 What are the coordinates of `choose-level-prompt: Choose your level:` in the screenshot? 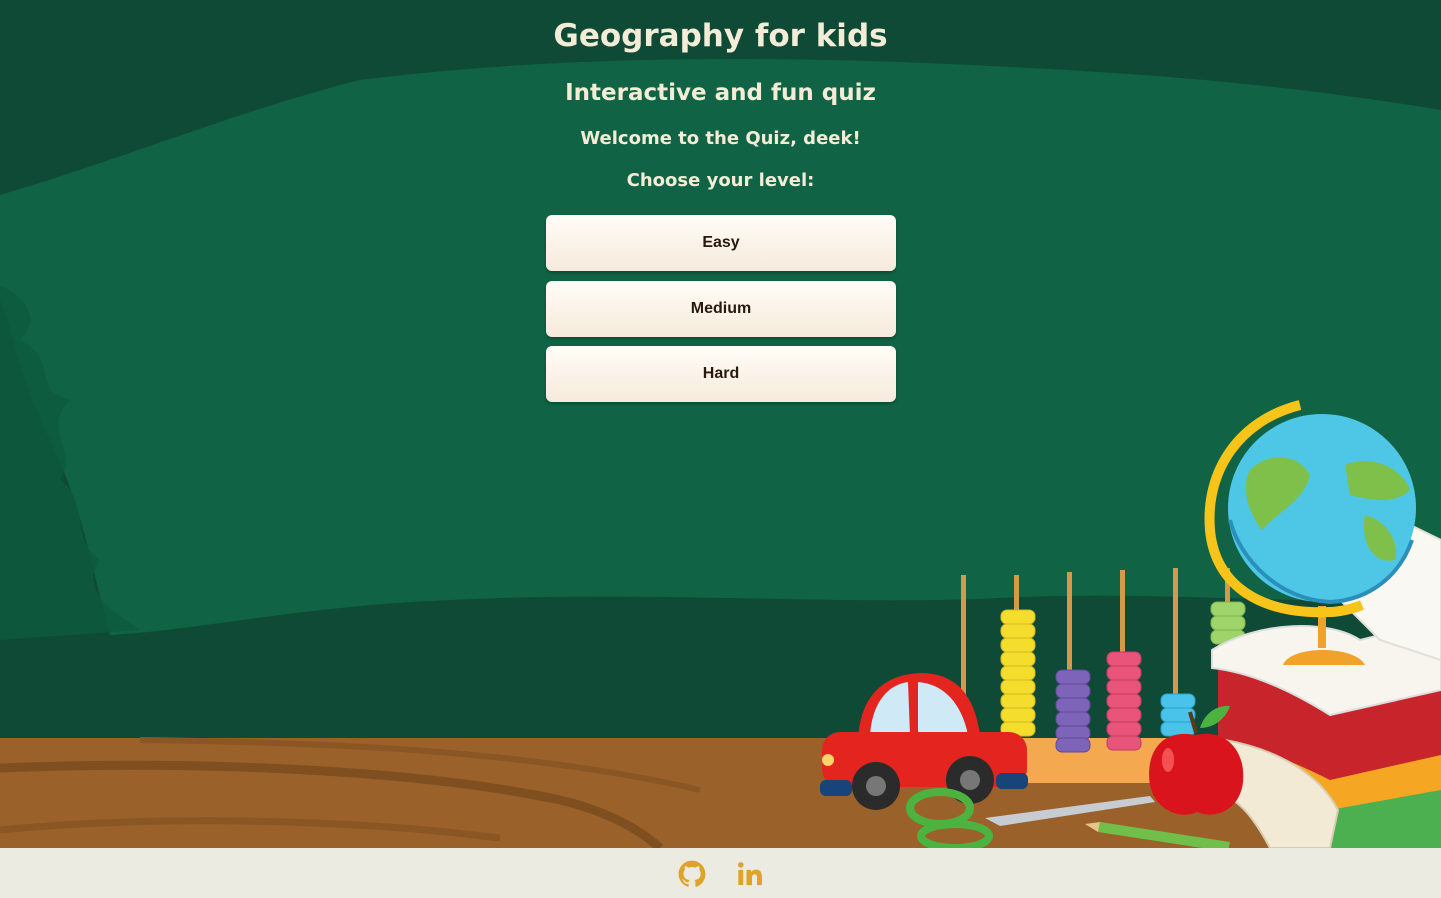 It's located at (720, 180).